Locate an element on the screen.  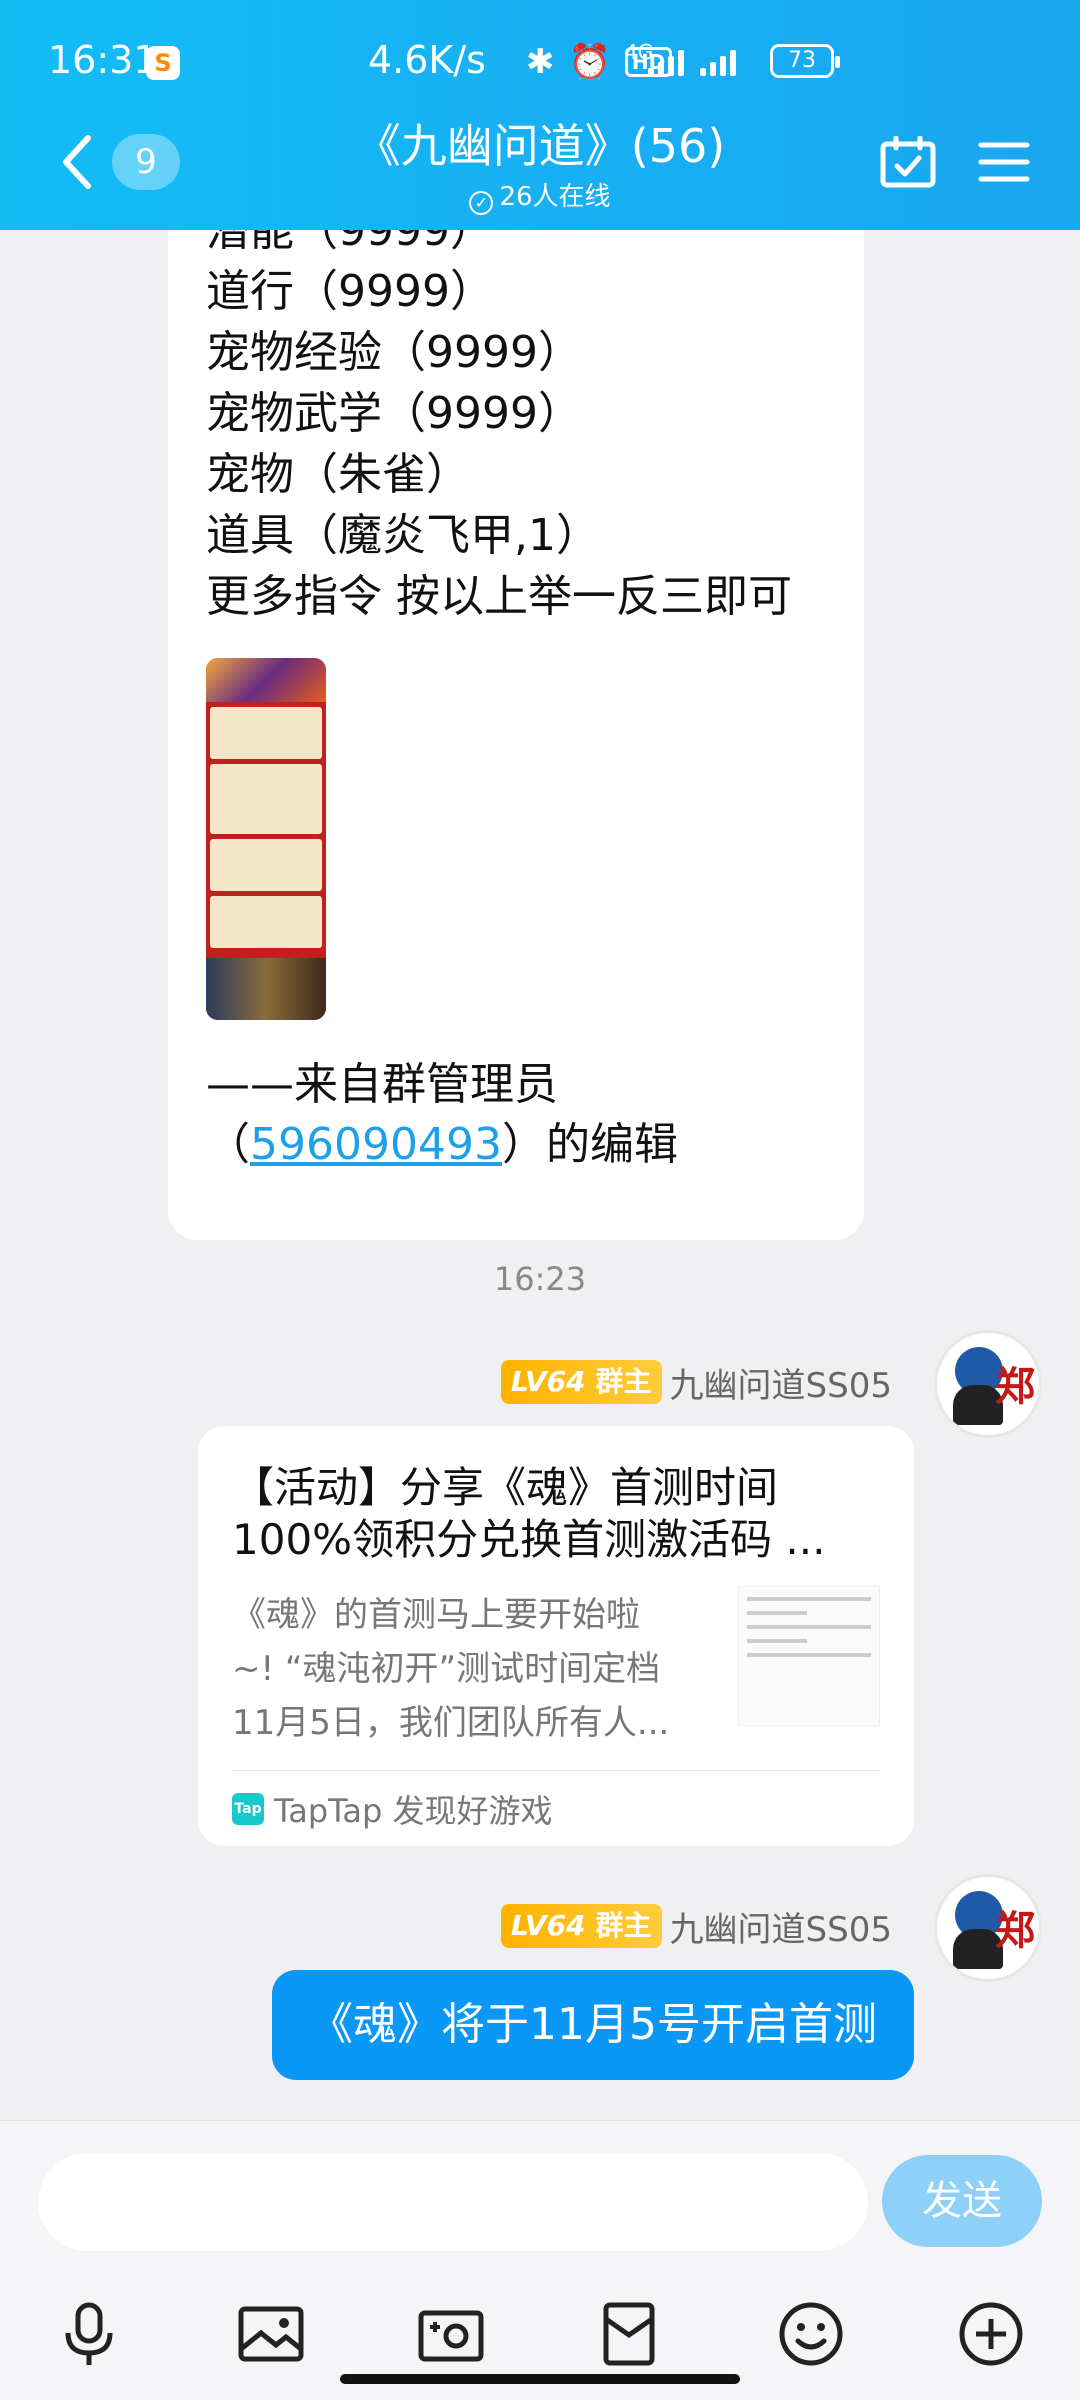
network-speed: 4.6K/s is located at coordinates (427, 60).